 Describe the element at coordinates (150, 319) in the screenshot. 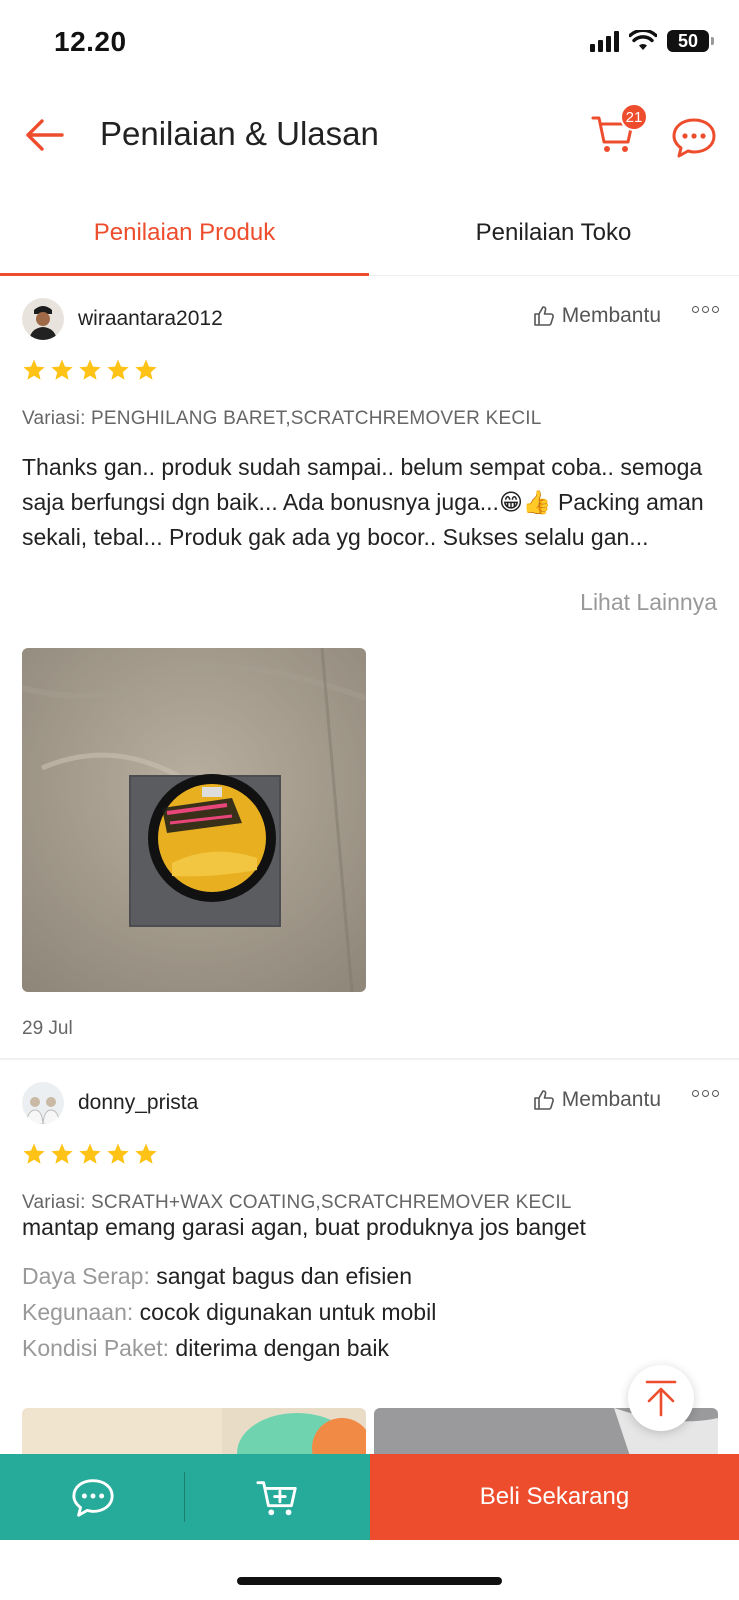

I see `reviewer-username: wiraantara2012` at that location.